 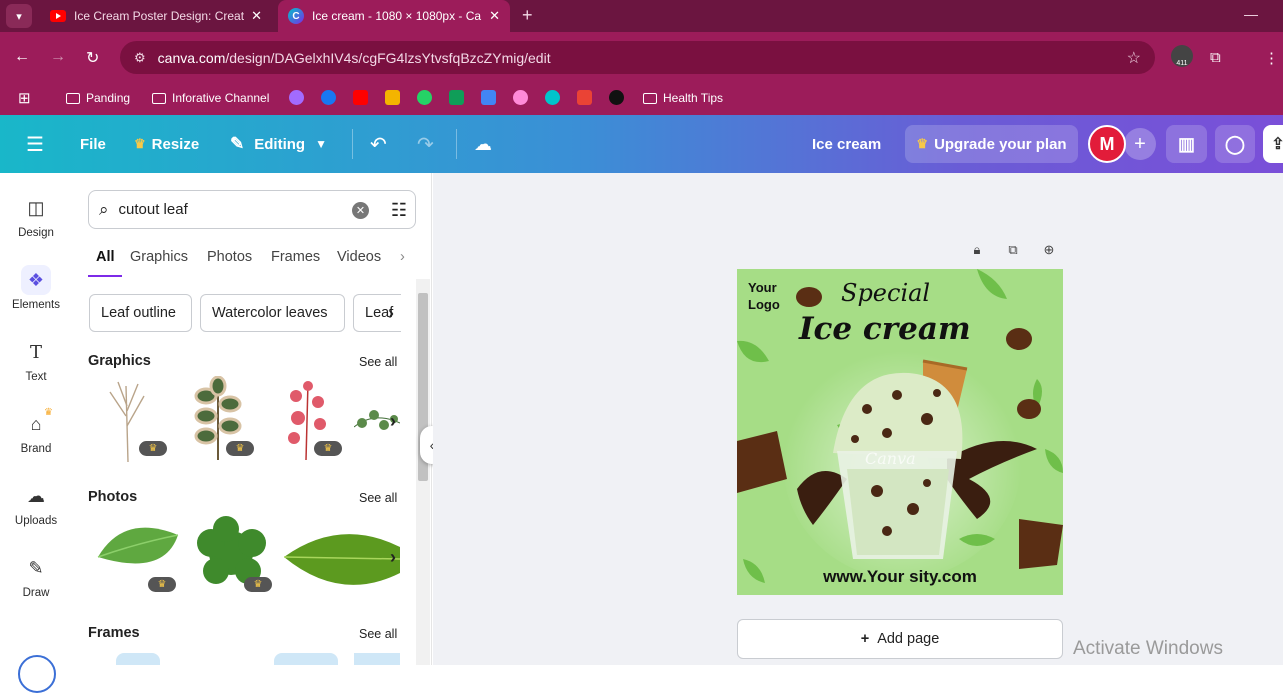 I want to click on browser-tab-2: C Ice cream - 1080 × 1080px - Ca ✕, so click(x=394, y=16).